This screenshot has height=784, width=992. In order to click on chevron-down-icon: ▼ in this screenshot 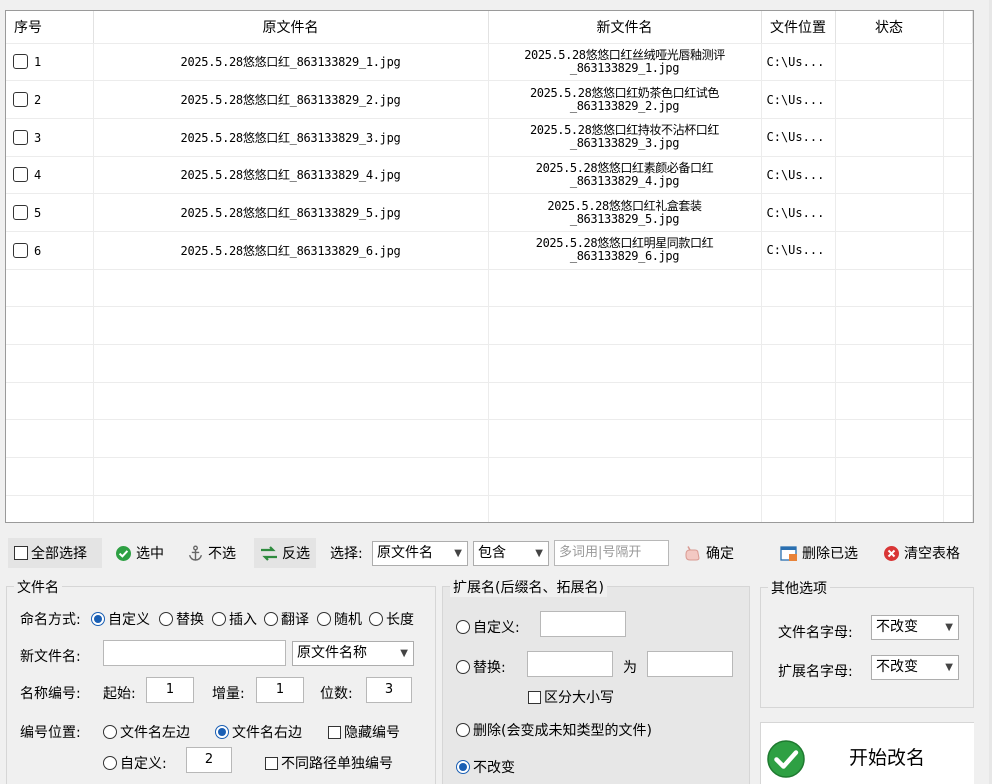, I will do `click(949, 667)`.